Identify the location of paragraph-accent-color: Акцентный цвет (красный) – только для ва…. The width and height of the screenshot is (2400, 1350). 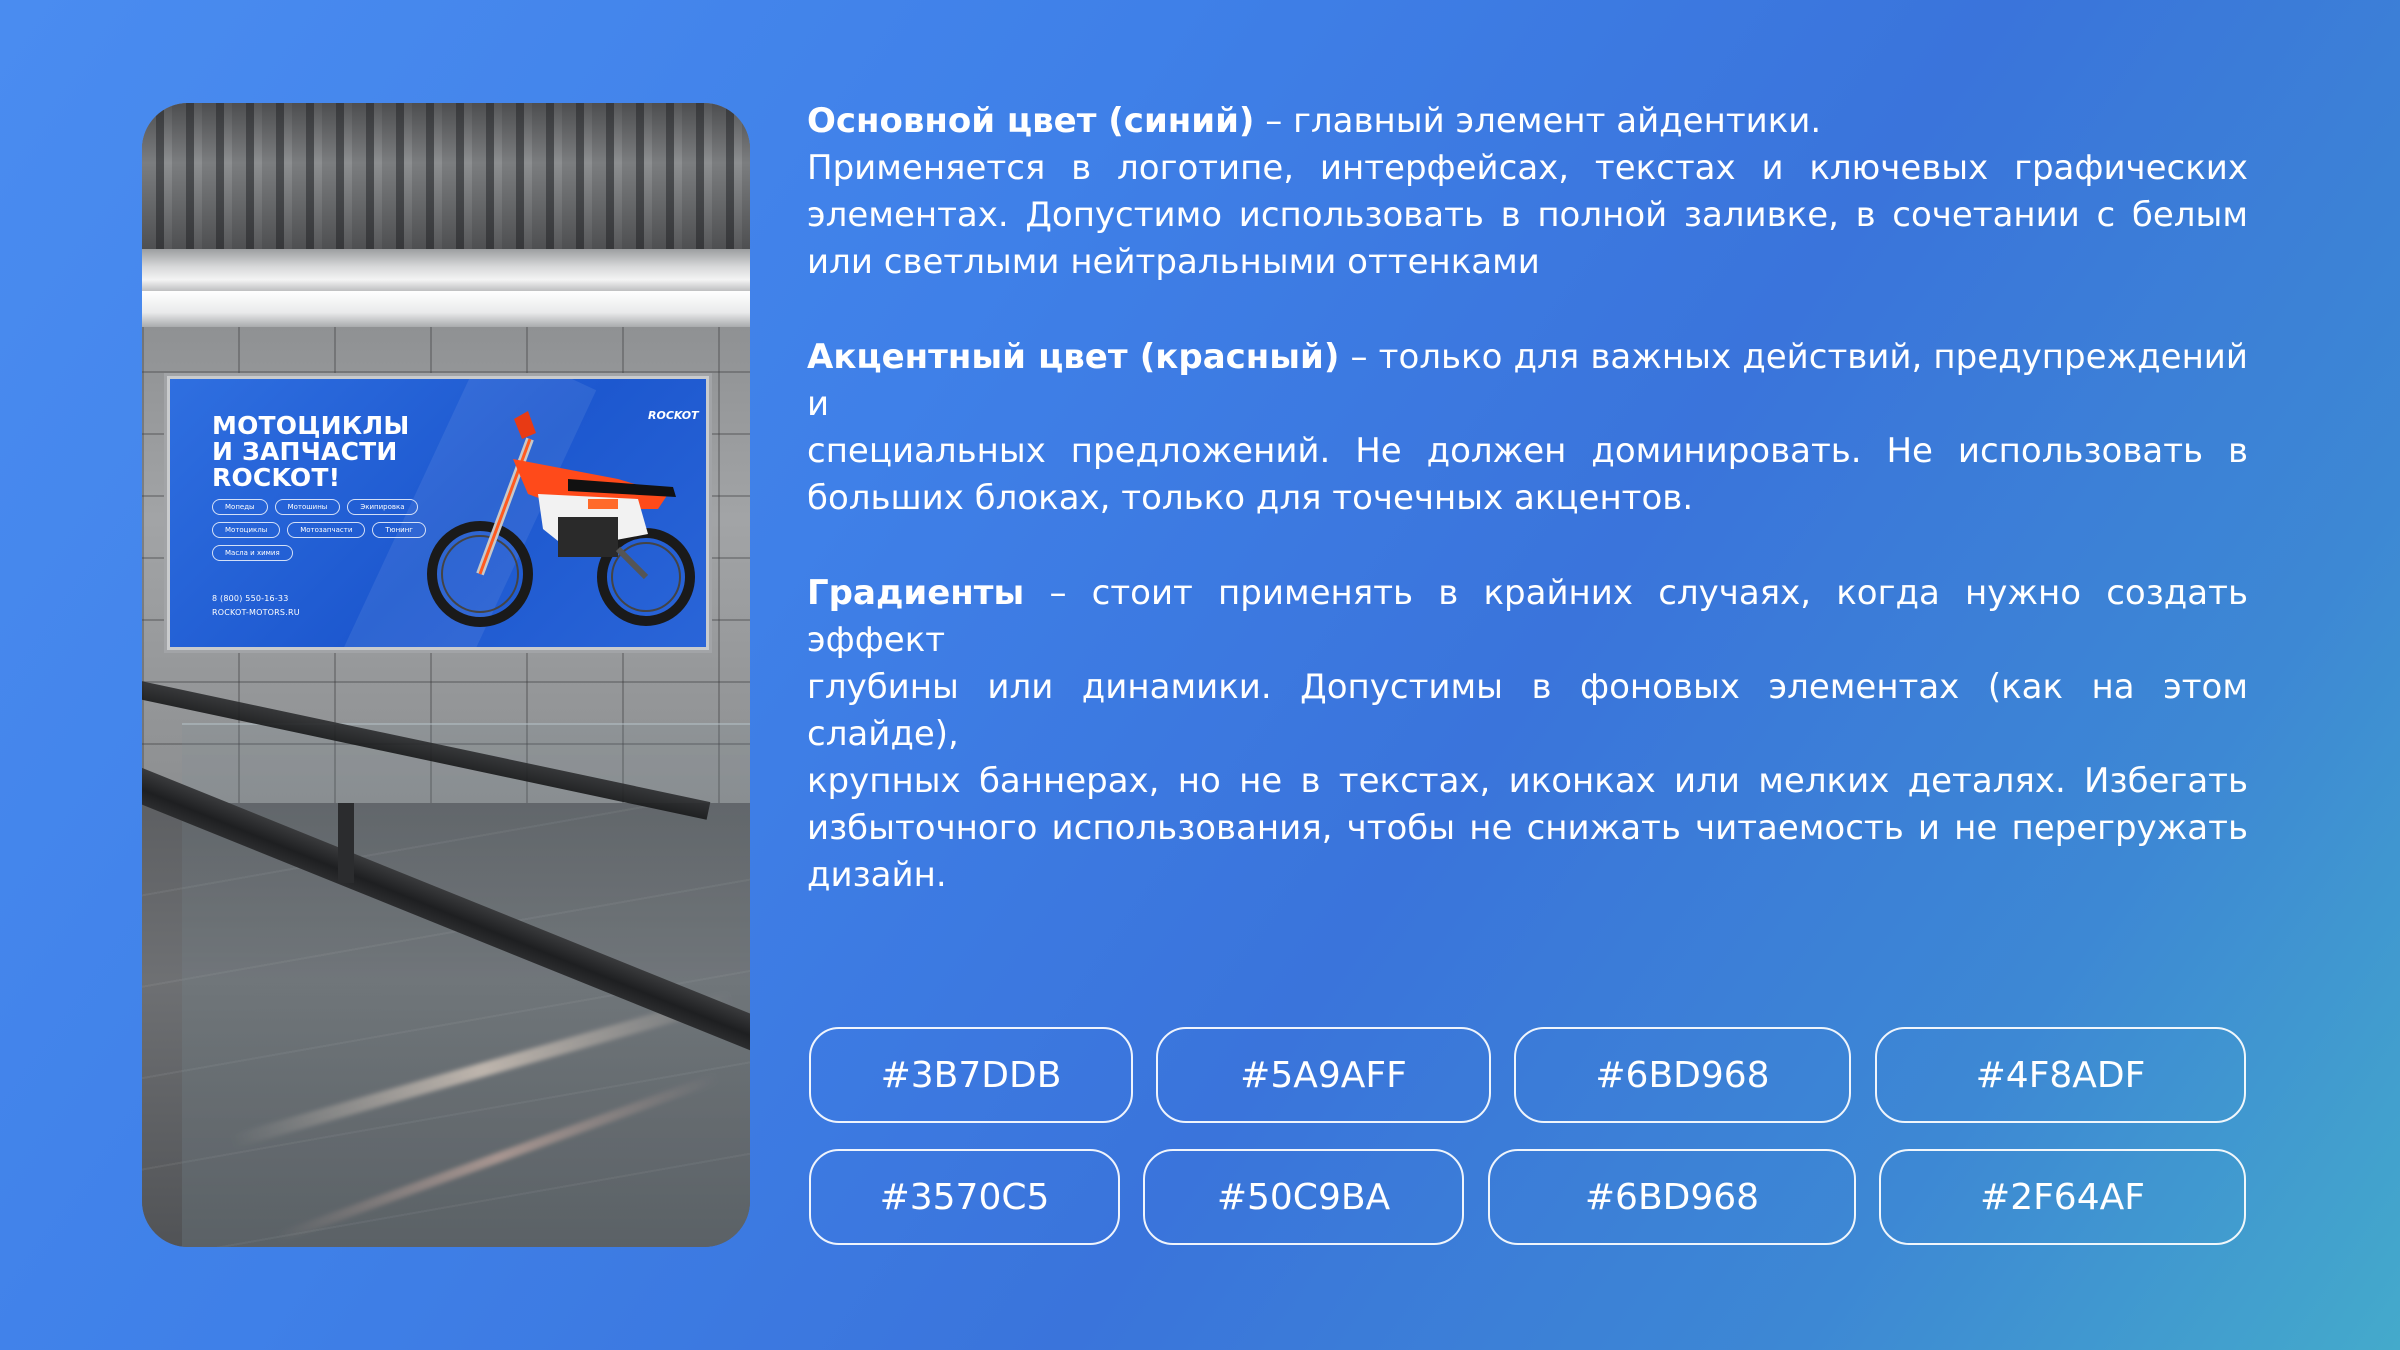
(1527, 428).